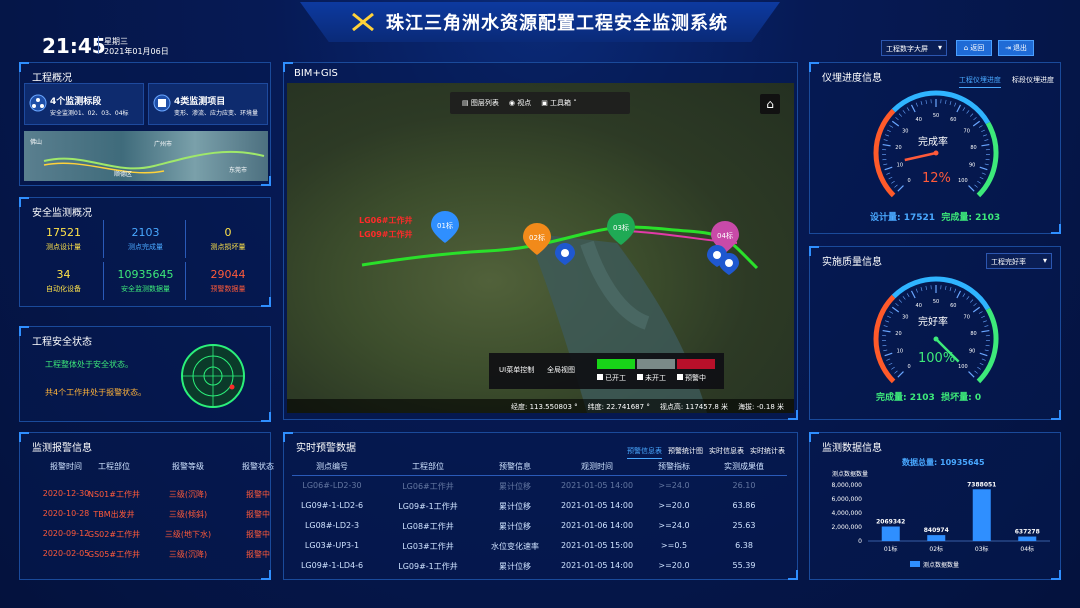  Describe the element at coordinates (537, 239) in the screenshot. I see `segment-pin: 02标` at that location.